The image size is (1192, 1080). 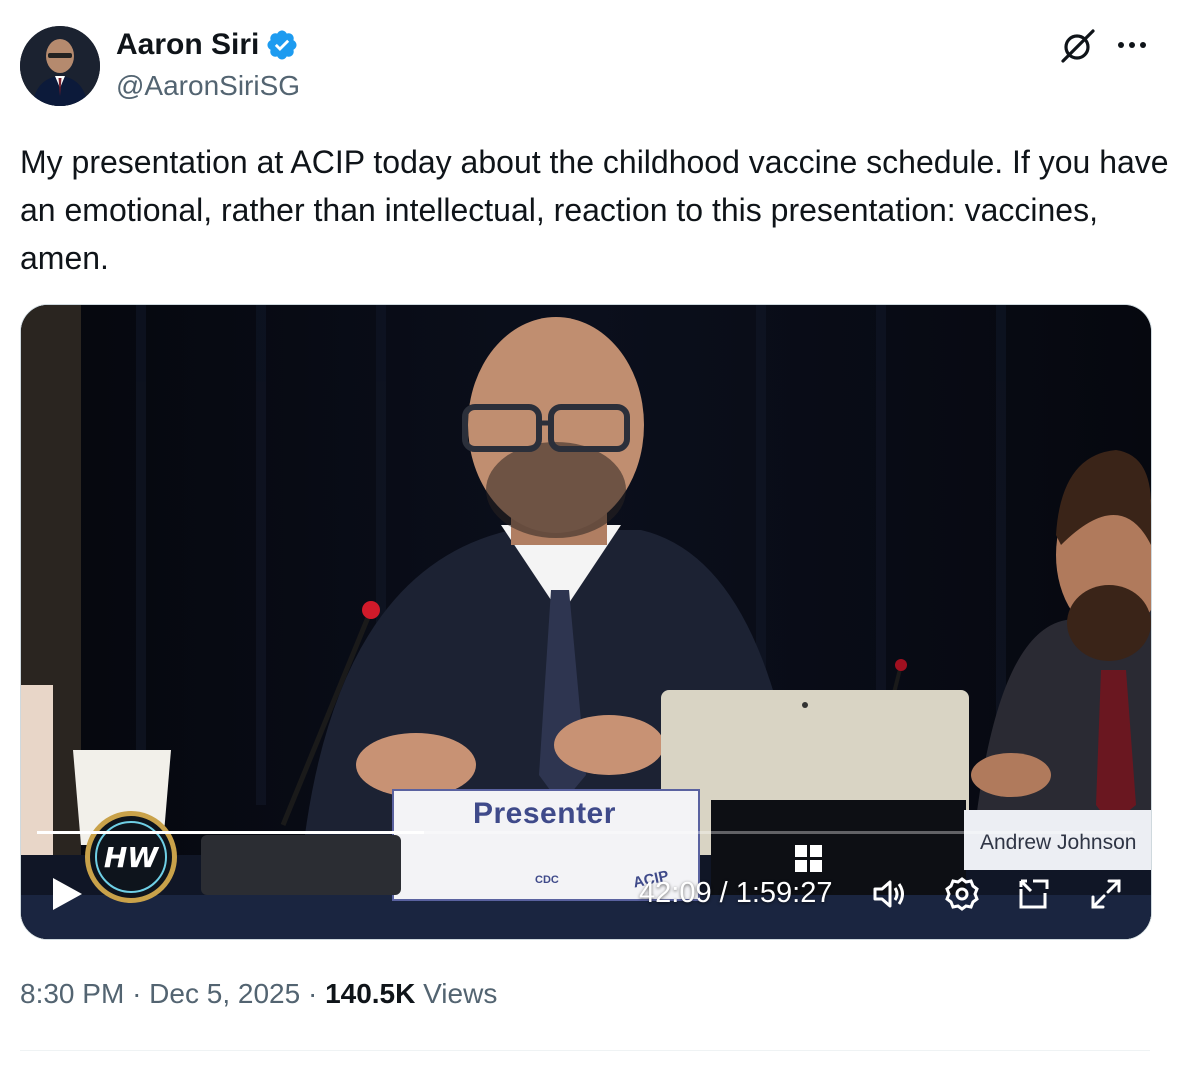 I want to click on video-progress-fill, so click(x=230, y=832).